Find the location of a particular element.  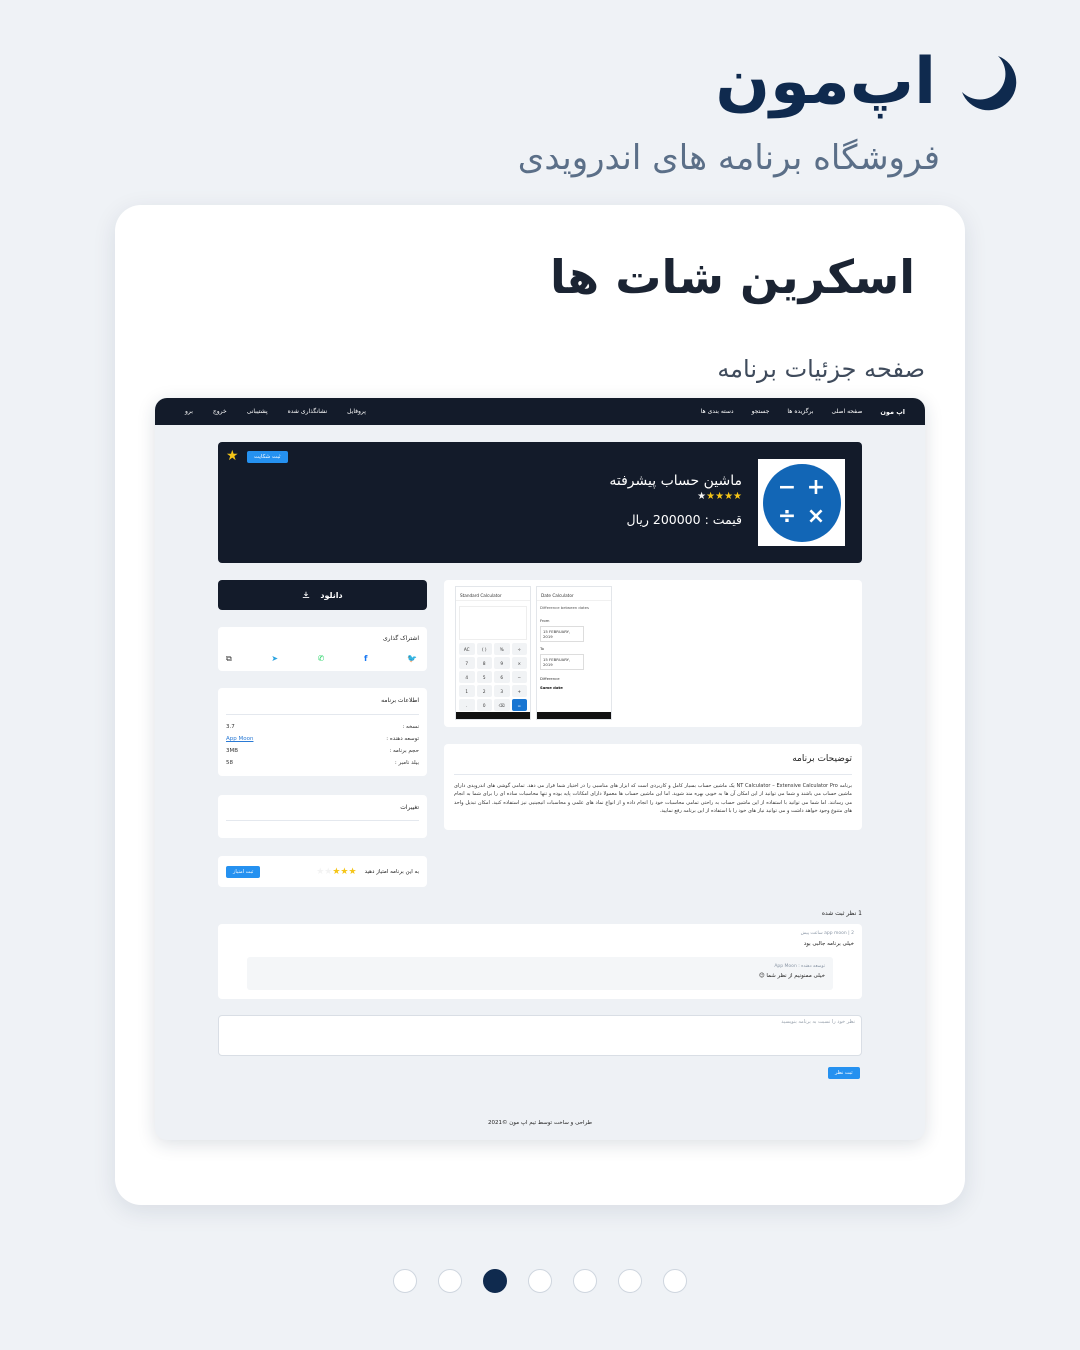

card-subtitle: صفحه جزئیات برنامه is located at coordinates (821, 369).